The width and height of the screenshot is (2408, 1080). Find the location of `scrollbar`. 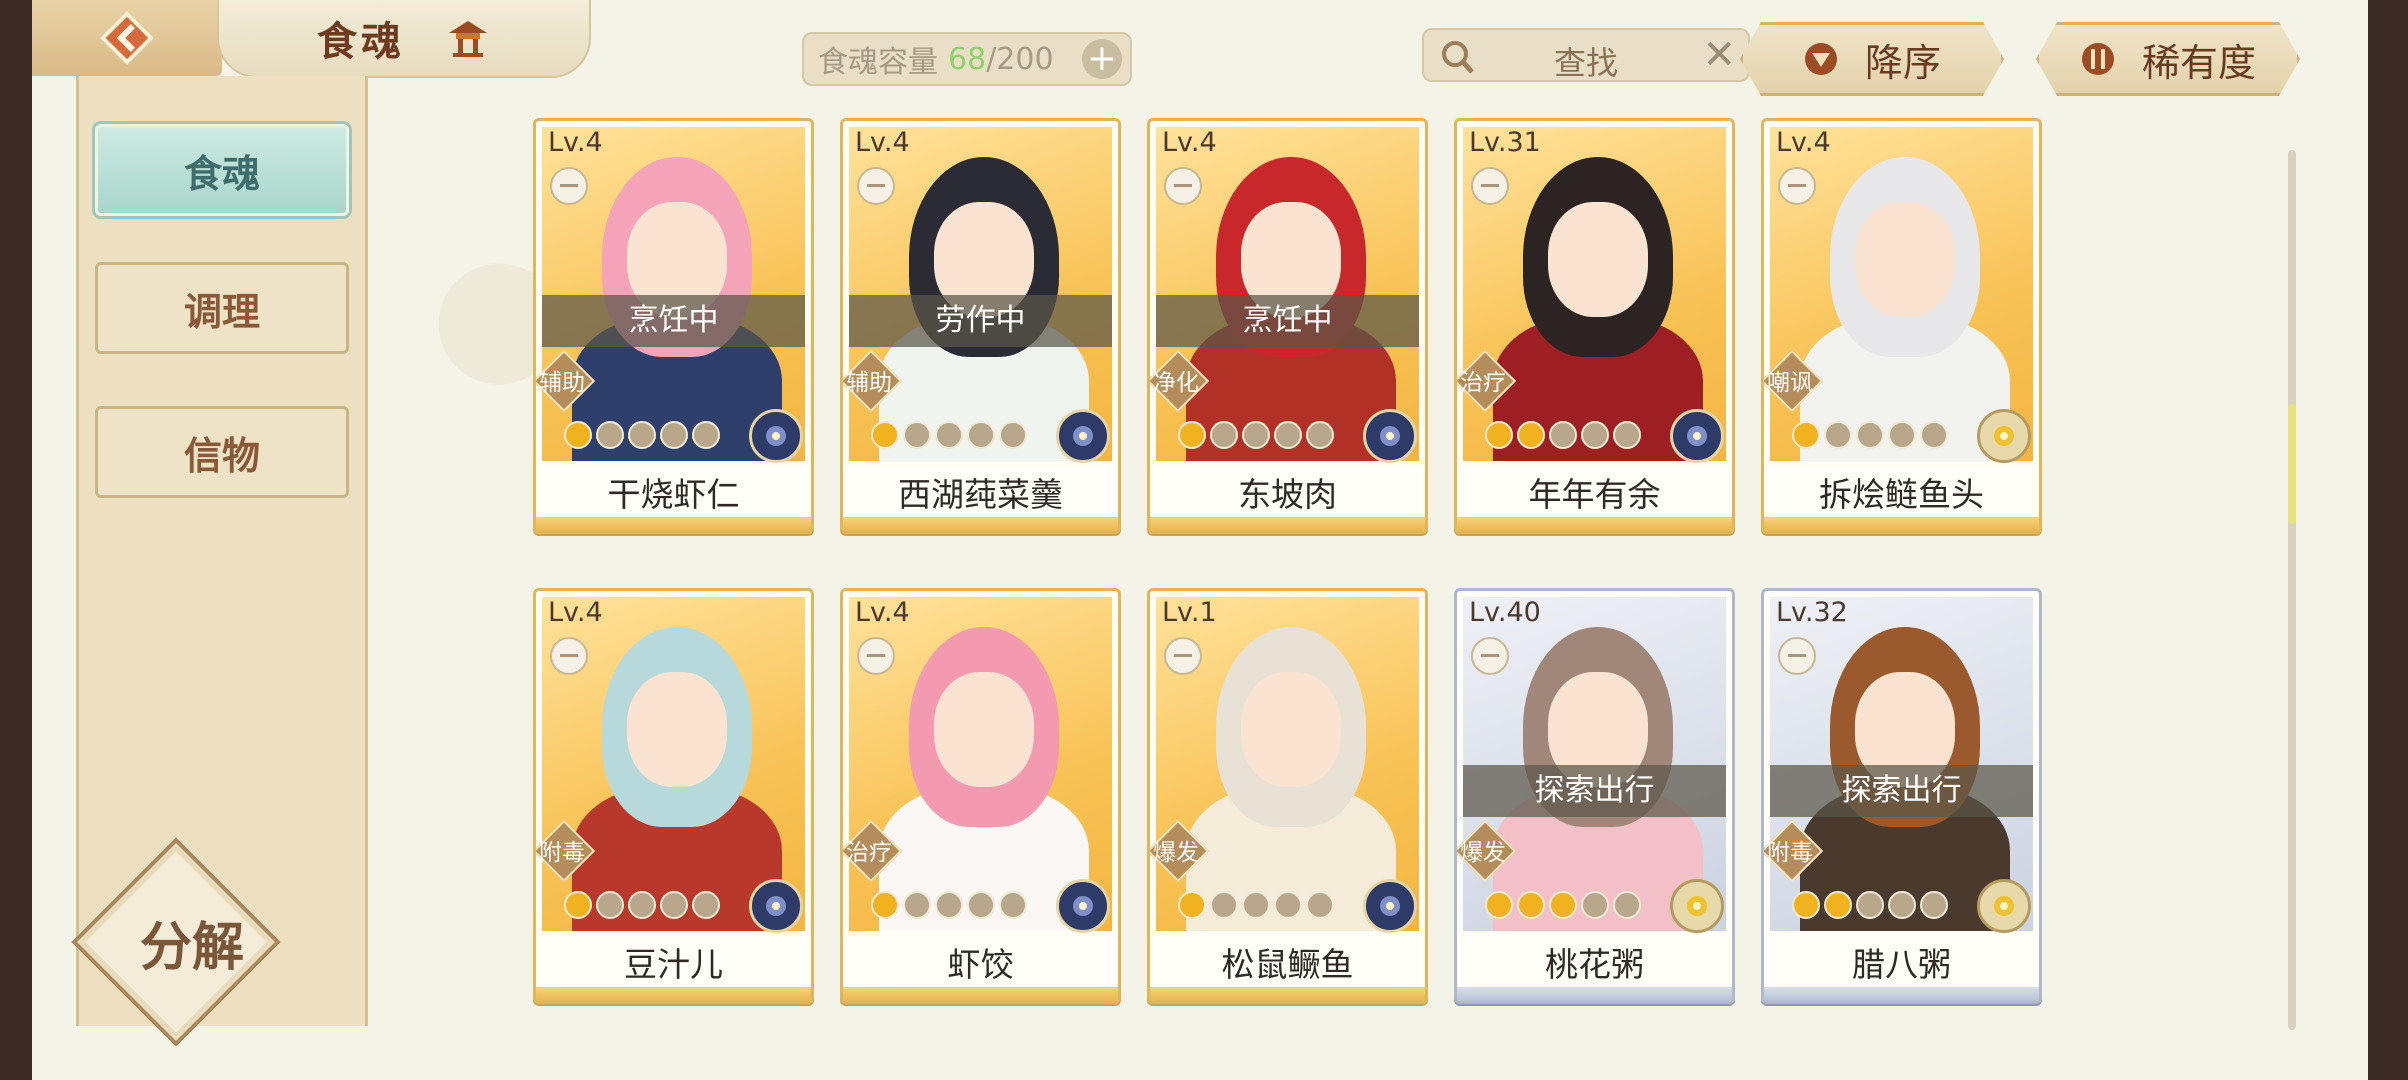

scrollbar is located at coordinates (2292, 590).